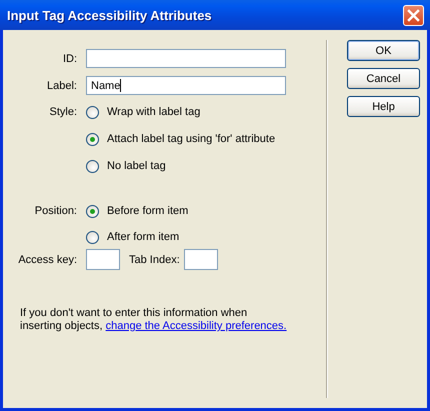 This screenshot has height=411, width=430. What do you see at coordinates (153, 112) in the screenshot?
I see `radio-label: Wrap with label tag` at bounding box center [153, 112].